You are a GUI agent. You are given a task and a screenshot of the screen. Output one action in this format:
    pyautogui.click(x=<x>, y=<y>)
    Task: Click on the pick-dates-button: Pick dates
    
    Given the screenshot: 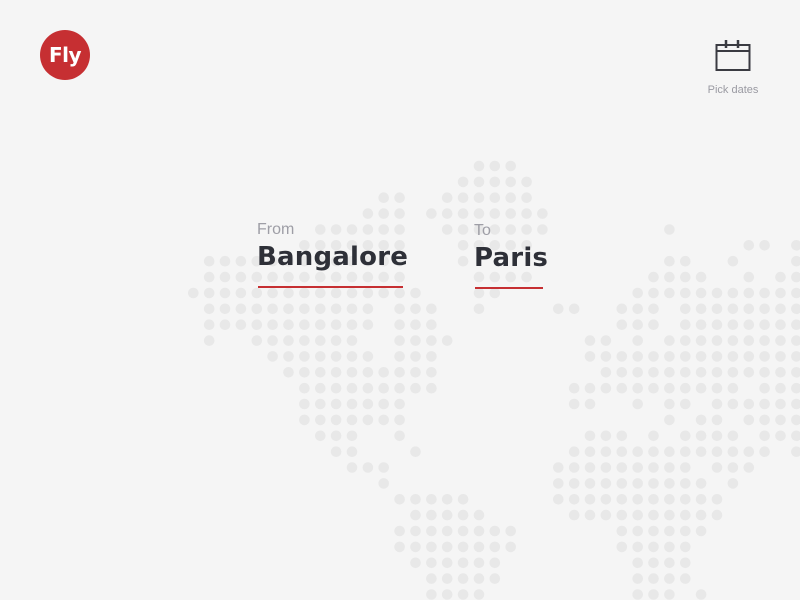 What is the action you would take?
    pyautogui.click(x=733, y=67)
    